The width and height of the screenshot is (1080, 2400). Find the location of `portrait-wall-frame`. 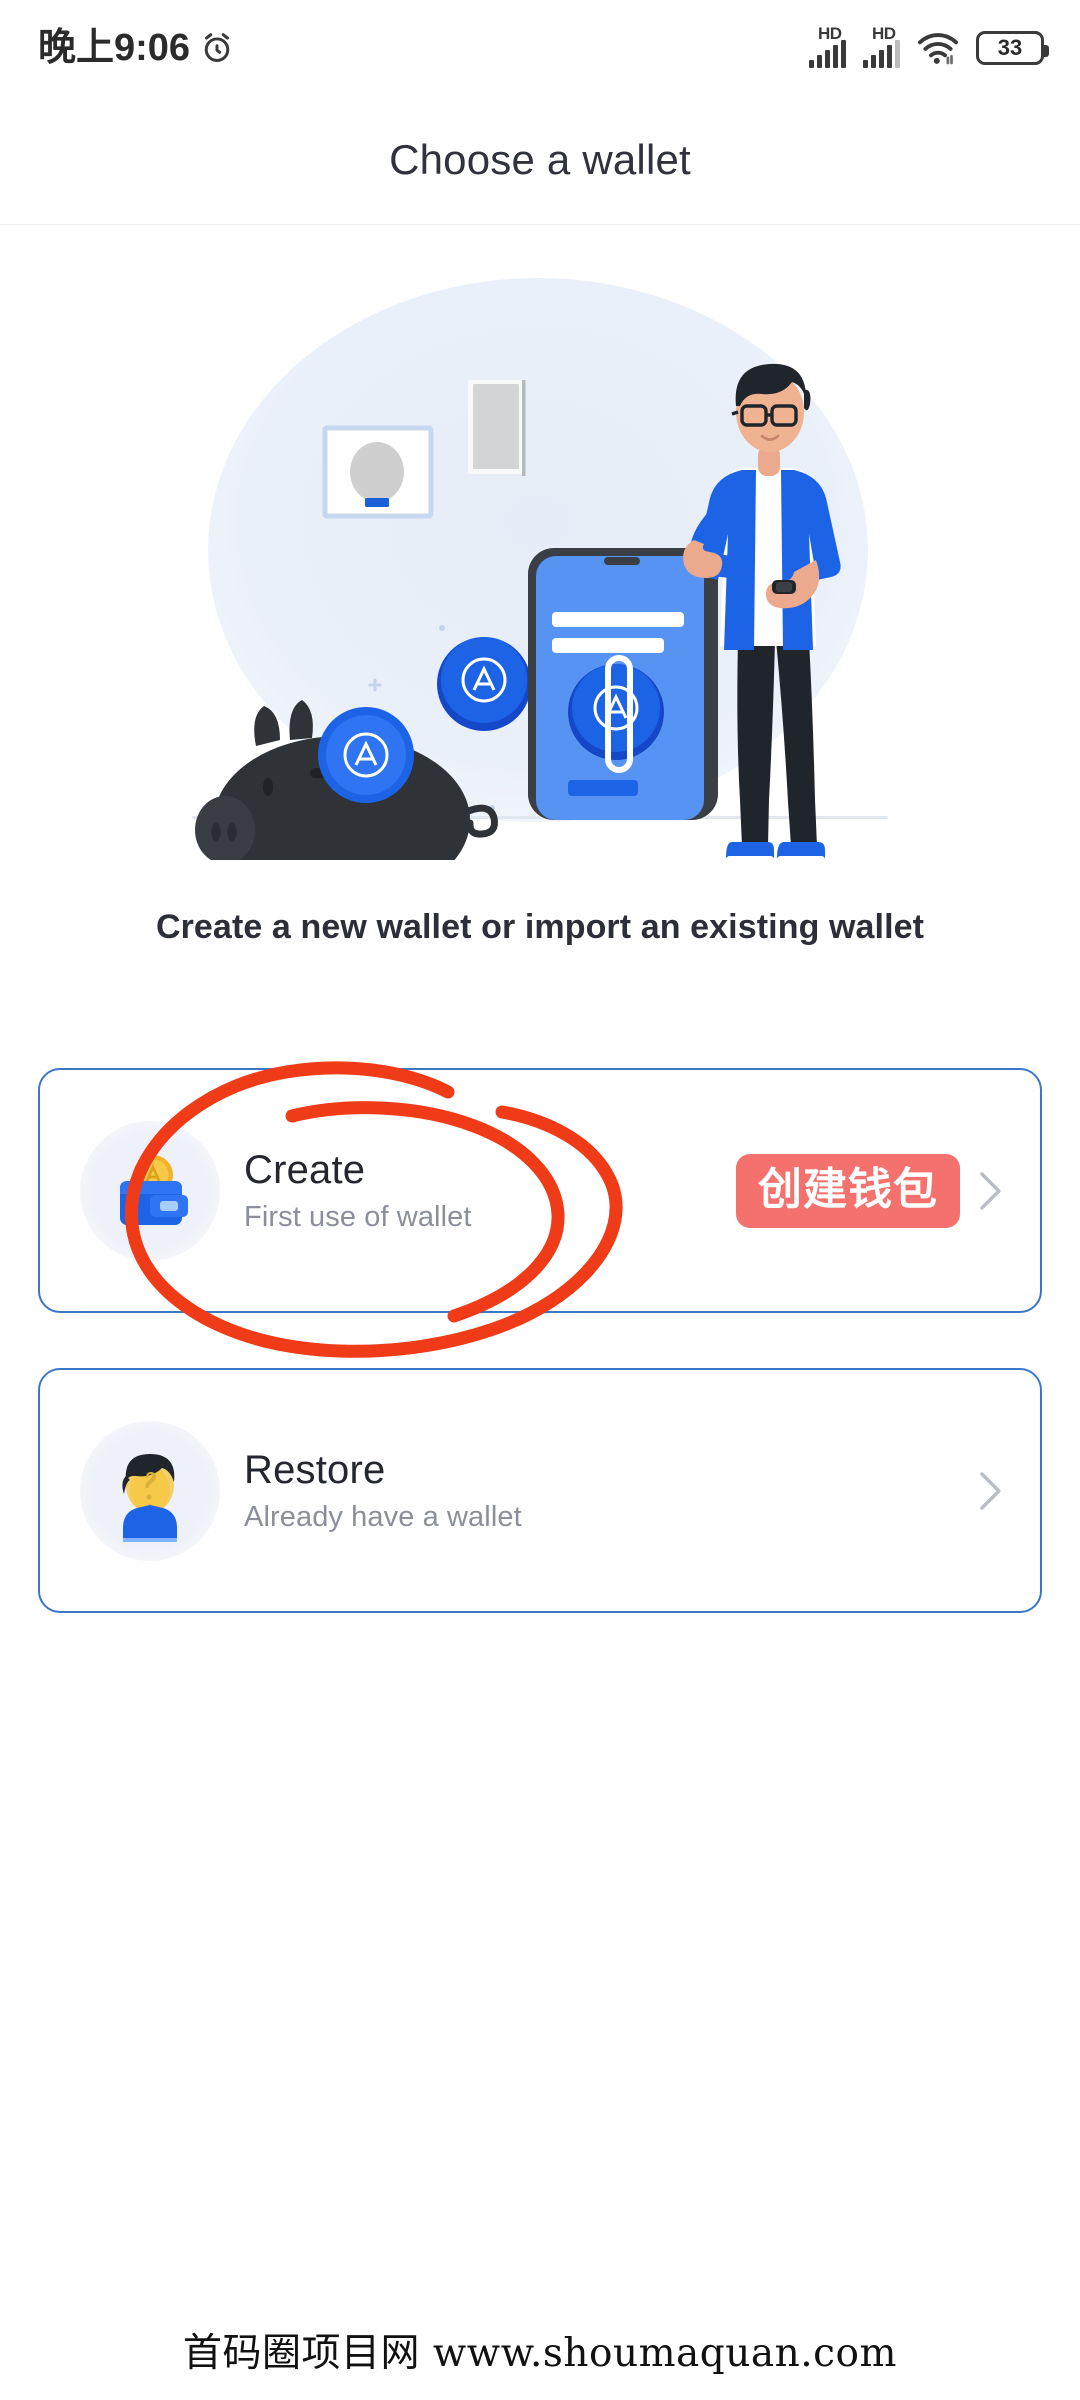

portrait-wall-frame is located at coordinates (497, 428).